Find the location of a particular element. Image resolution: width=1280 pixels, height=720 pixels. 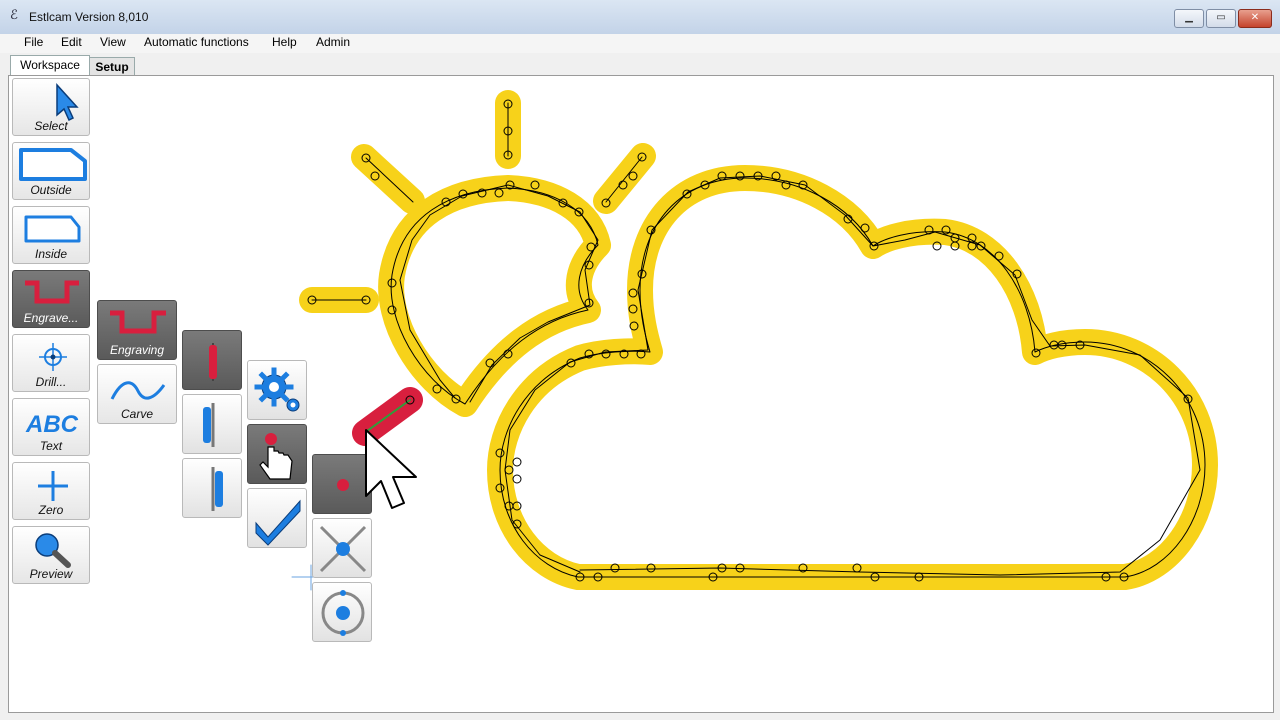

outside-tool-button: Outside is located at coordinates (51, 171).